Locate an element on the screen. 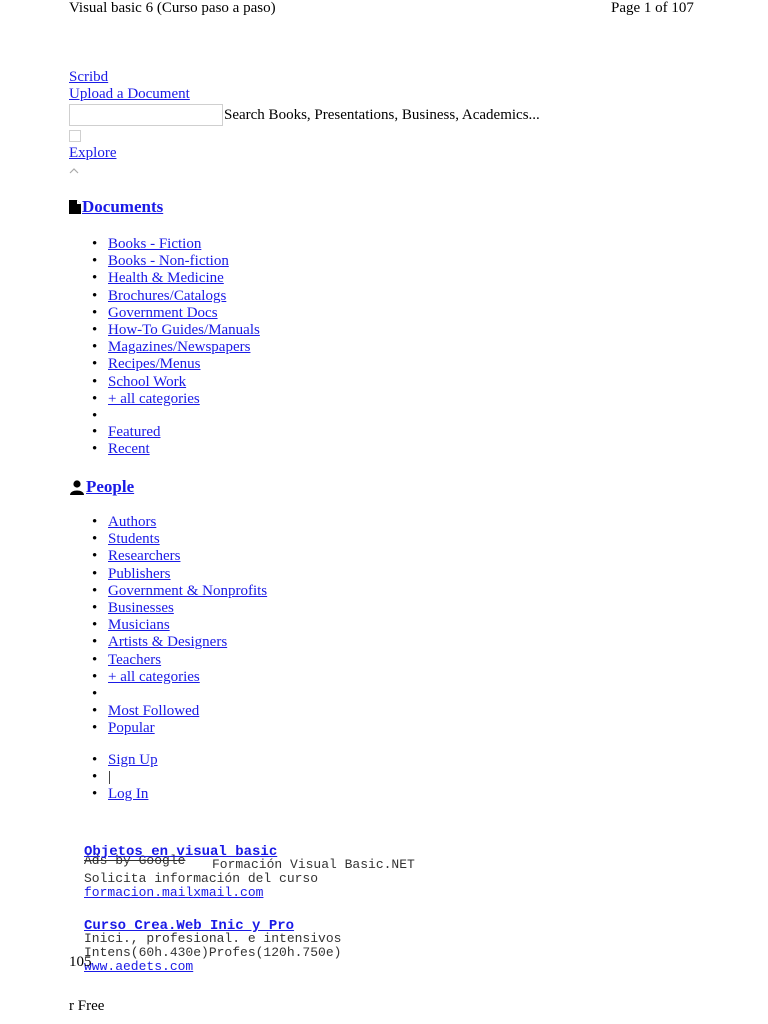 This screenshot has width=768, height=1024. list-item: • Businesses is located at coordinates (133, 607).